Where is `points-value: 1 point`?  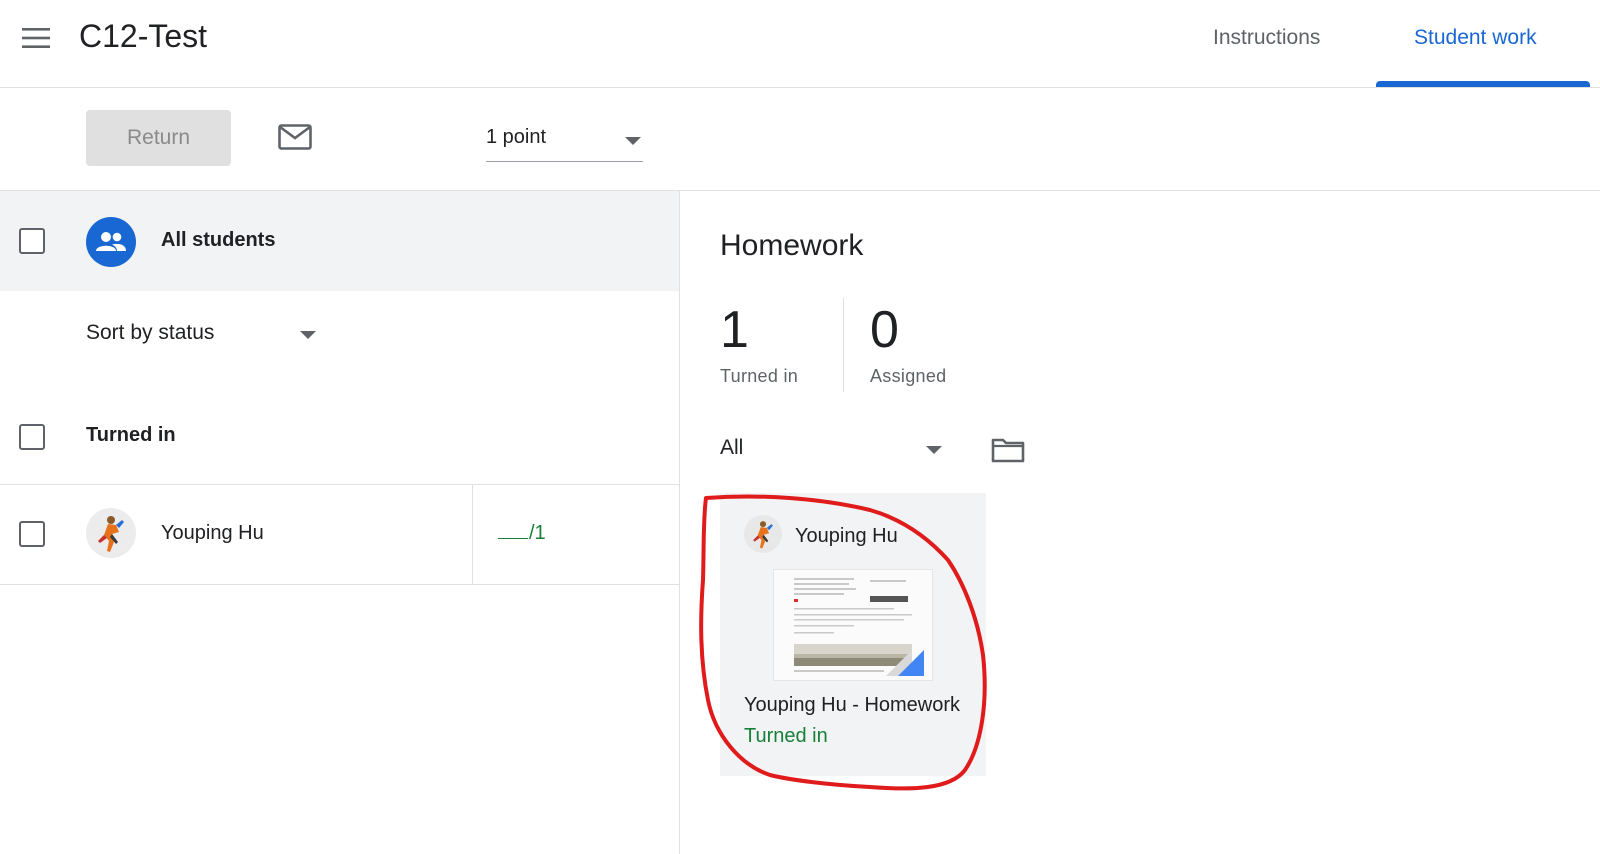
points-value: 1 point is located at coordinates (516, 137).